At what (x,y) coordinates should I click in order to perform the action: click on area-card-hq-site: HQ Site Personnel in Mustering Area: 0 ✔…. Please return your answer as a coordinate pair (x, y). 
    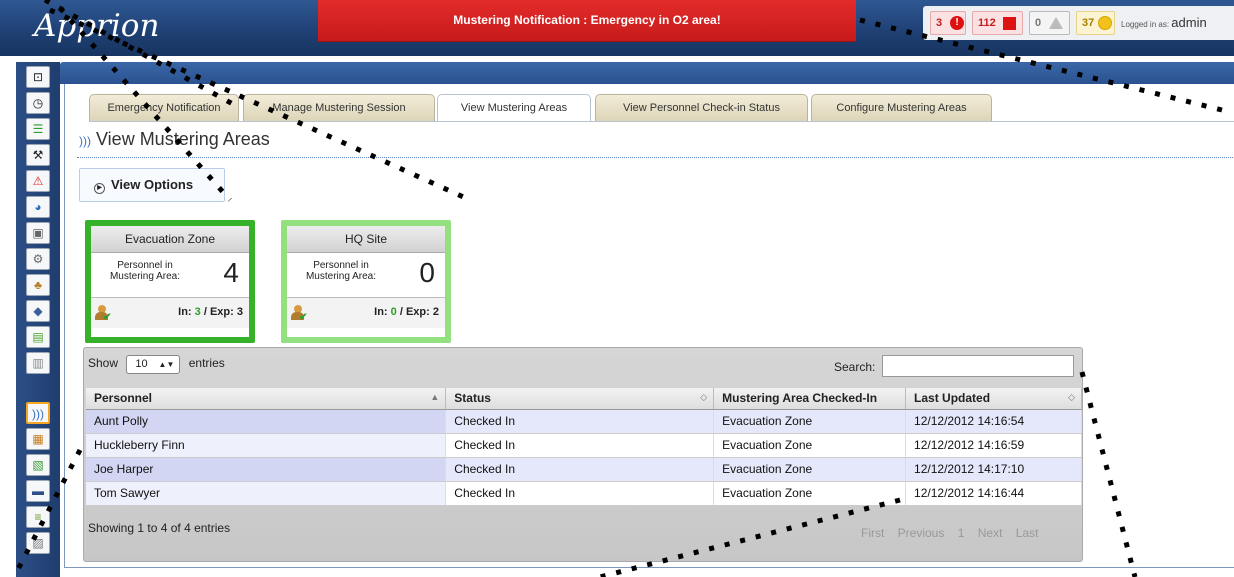
    Looking at the image, I should click on (366, 281).